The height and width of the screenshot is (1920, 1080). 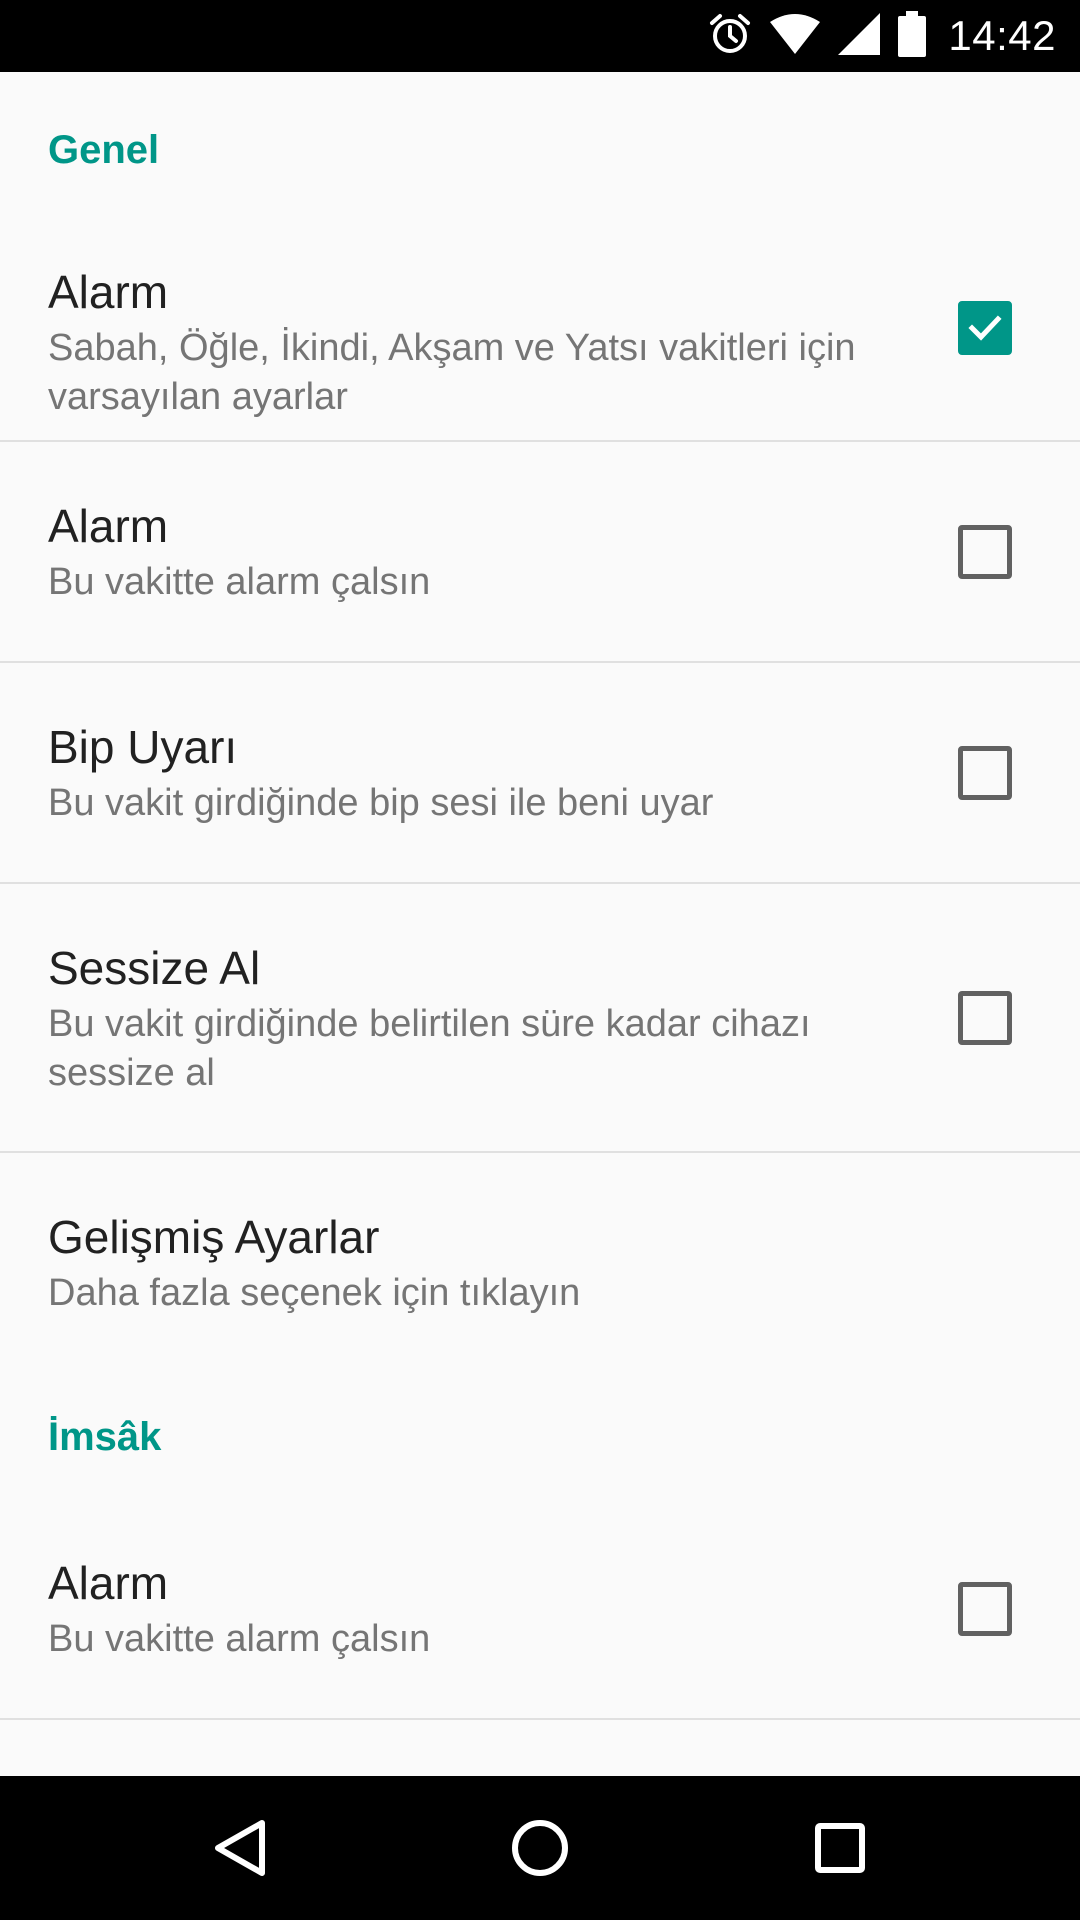 I want to click on recents-icon, so click(x=840, y=1848).